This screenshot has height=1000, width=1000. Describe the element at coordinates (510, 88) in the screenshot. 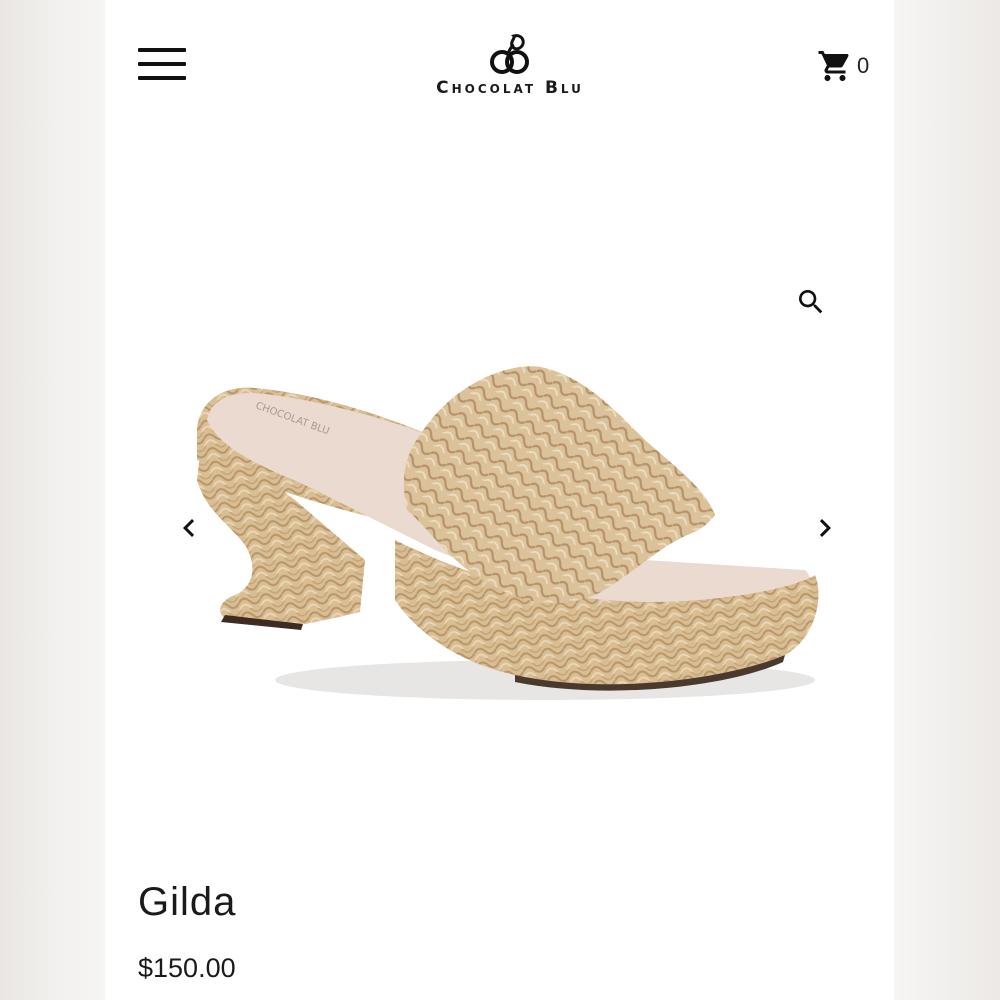

I see `brand-name: Chocolat Blu` at that location.